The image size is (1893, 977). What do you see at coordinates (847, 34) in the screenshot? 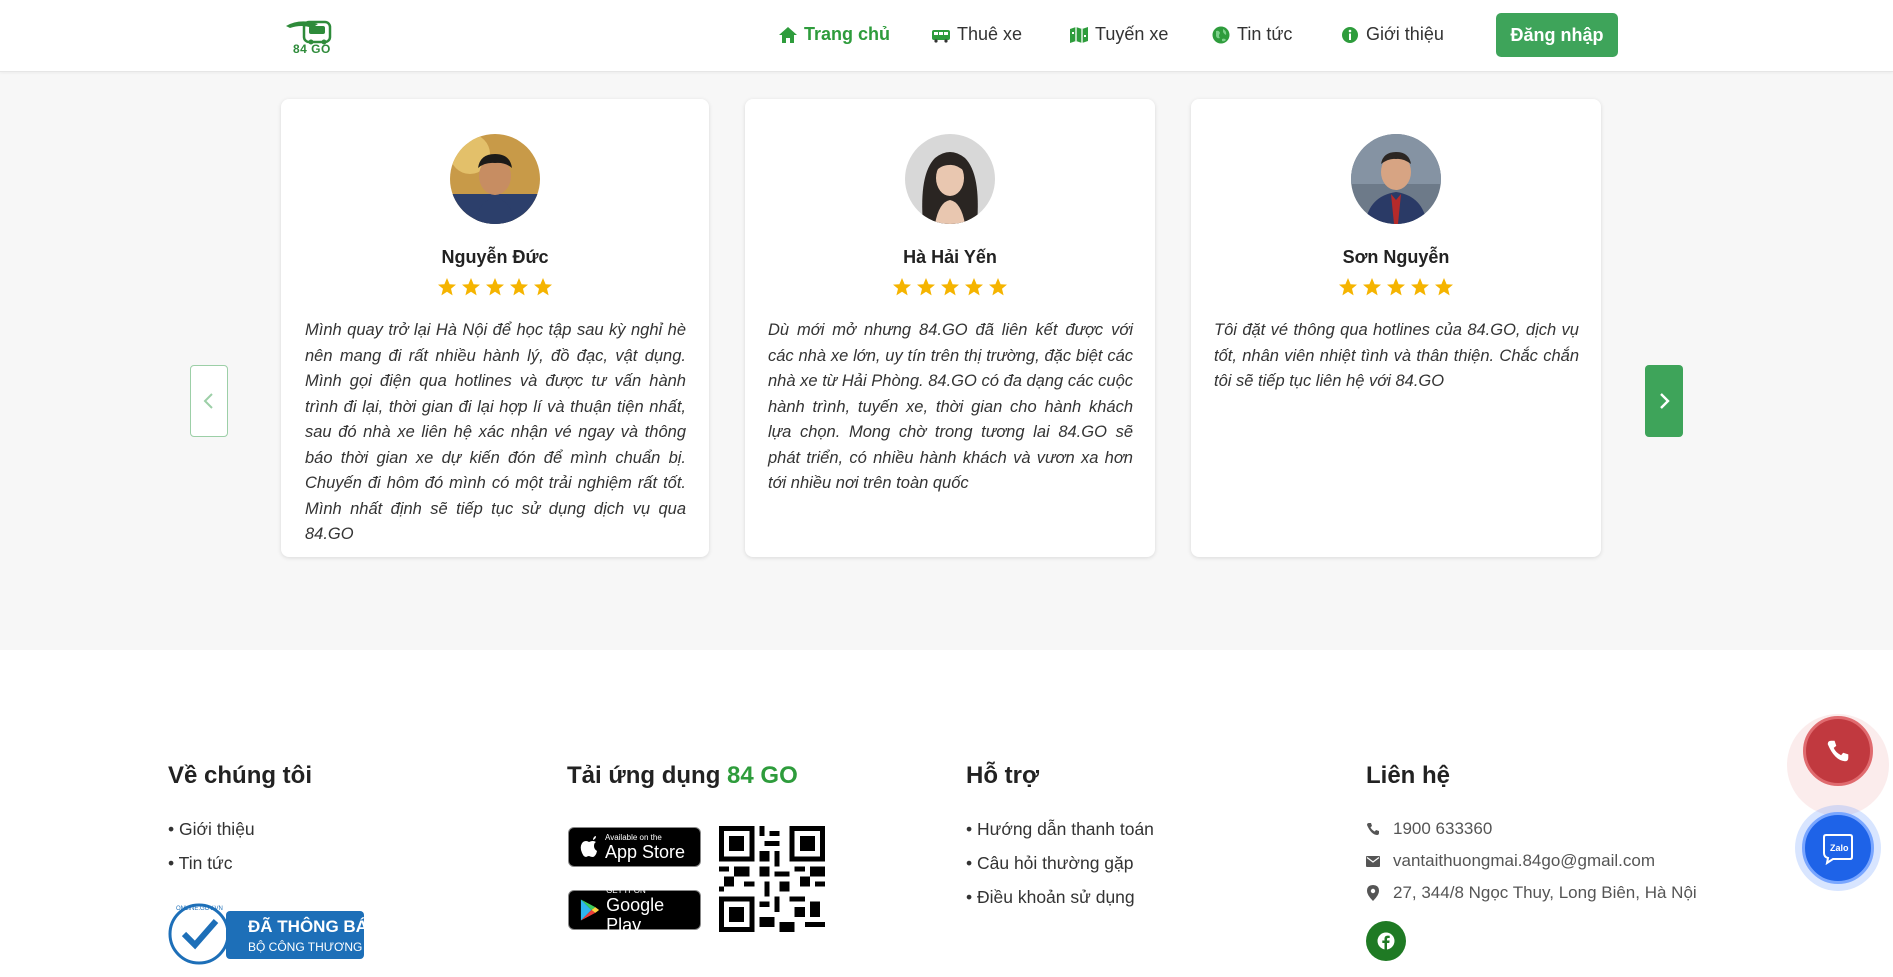
I see `nav-home-label: Trang chủ` at bounding box center [847, 34].